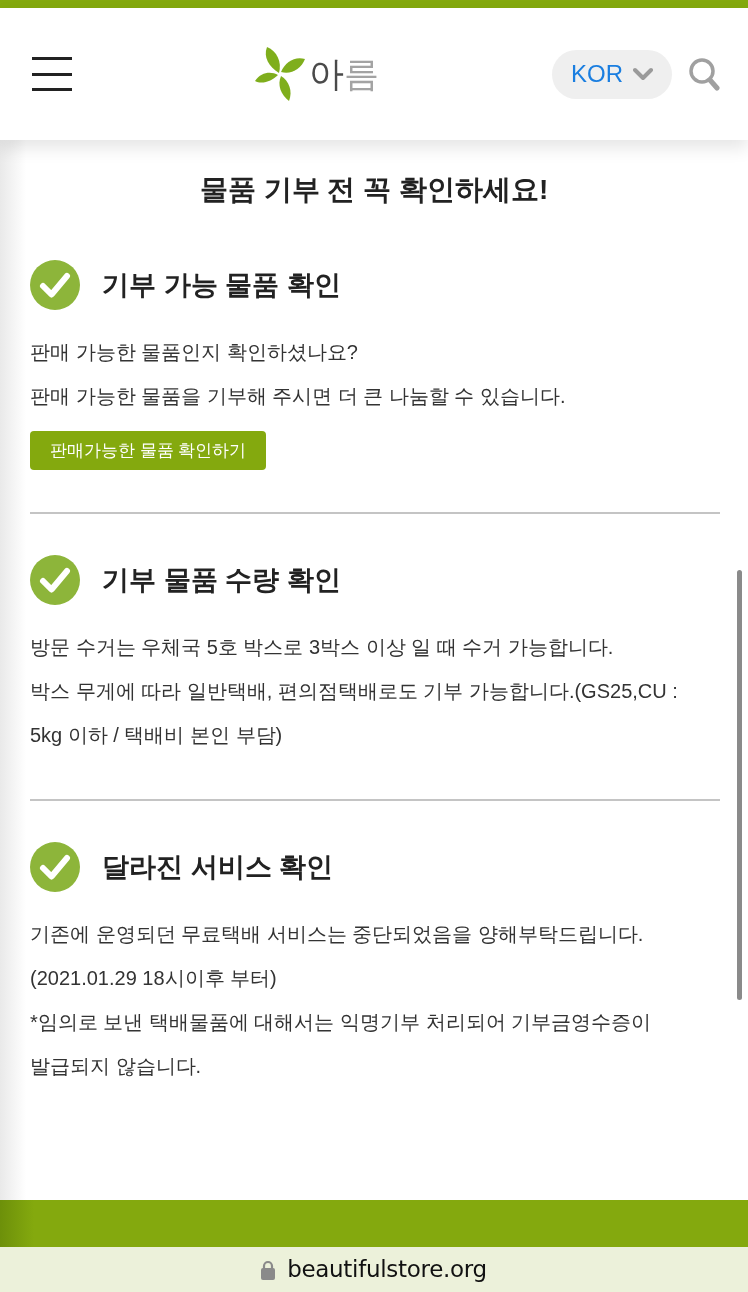 The image size is (748, 1292). What do you see at coordinates (268, 1269) in the screenshot?
I see `lock-icon` at bounding box center [268, 1269].